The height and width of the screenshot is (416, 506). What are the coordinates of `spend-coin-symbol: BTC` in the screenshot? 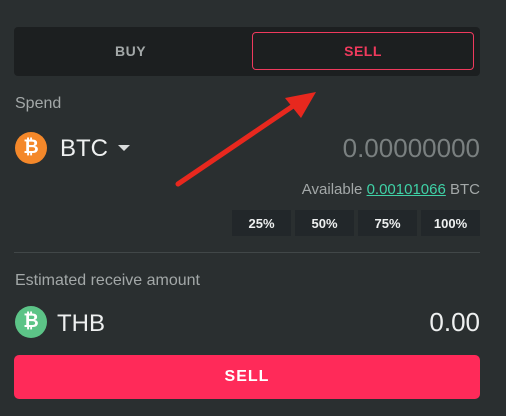 It's located at (84, 149).